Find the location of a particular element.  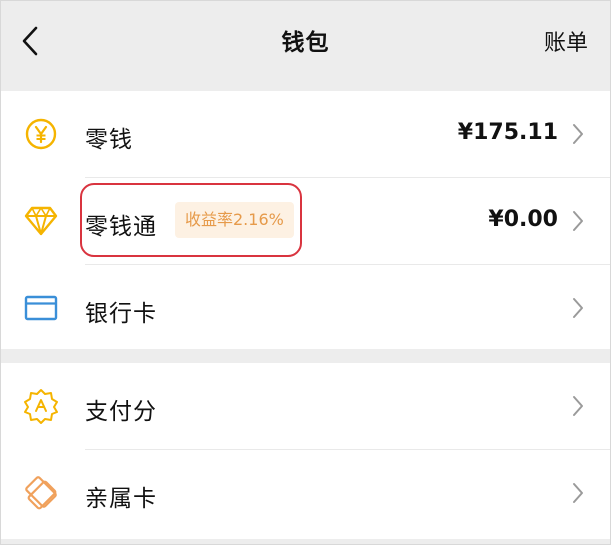

list-item-label: 银行卡 is located at coordinates (121, 314).